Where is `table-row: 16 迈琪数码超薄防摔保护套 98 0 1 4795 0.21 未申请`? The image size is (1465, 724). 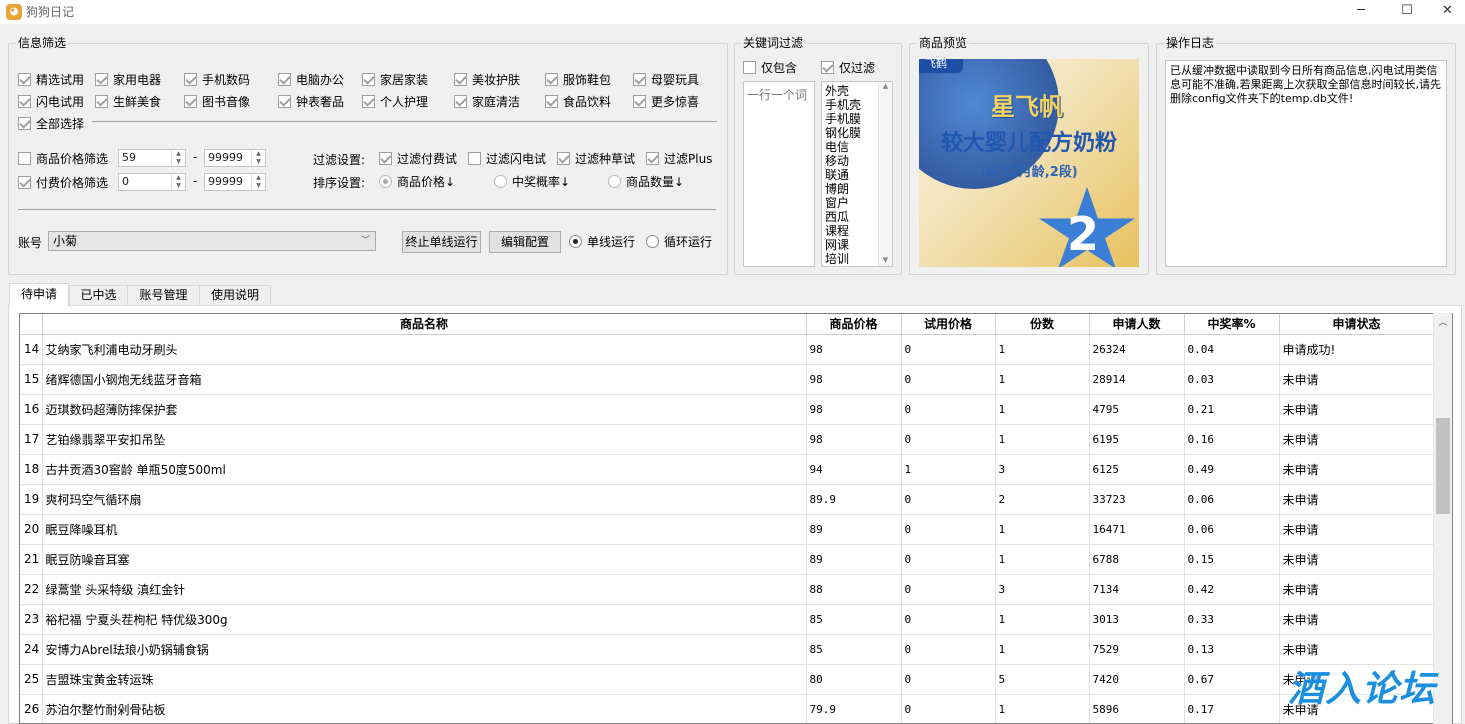
table-row: 16 迈琪数码超薄防摔保护套 98 0 1 4795 0.21 未申请 is located at coordinates (727, 409).